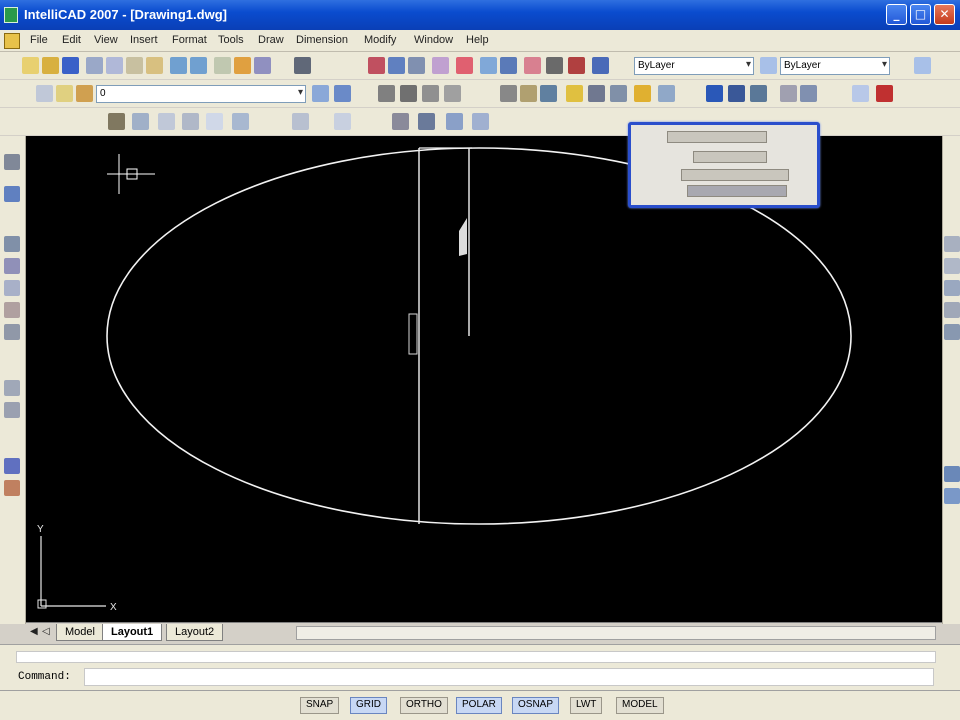  Describe the element at coordinates (70, 65) in the screenshot. I see `save-icon` at that location.